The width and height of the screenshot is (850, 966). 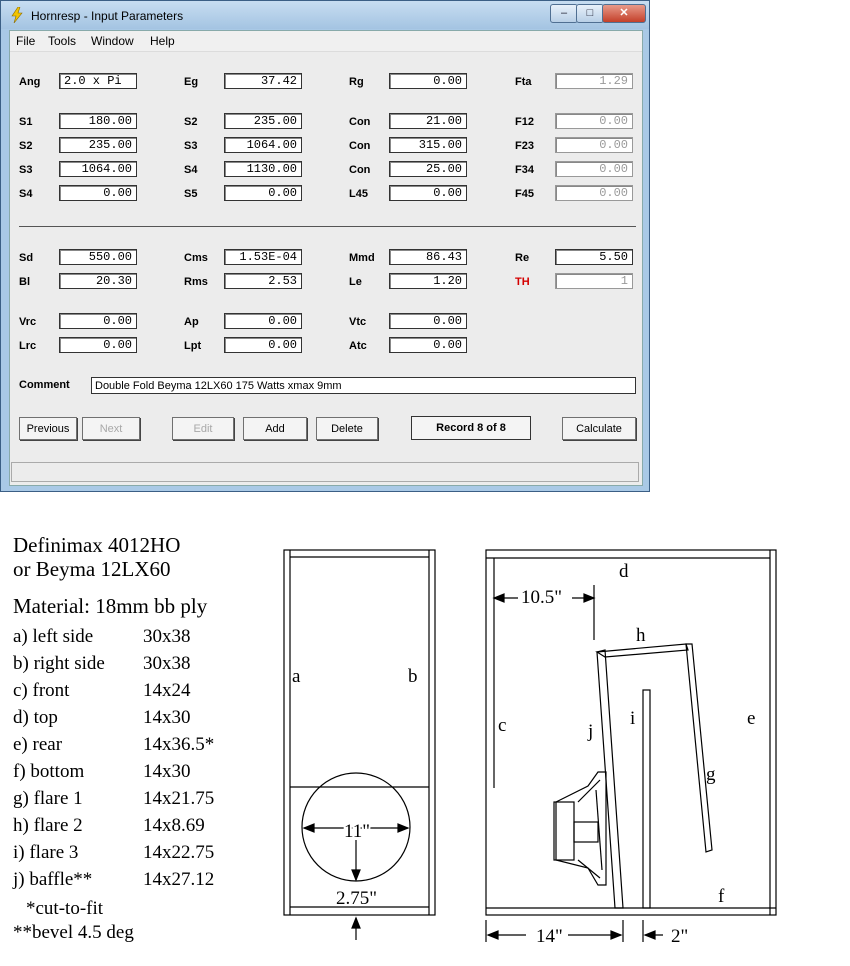 What do you see at coordinates (26, 146) in the screenshot?
I see `label-s2: S2` at bounding box center [26, 146].